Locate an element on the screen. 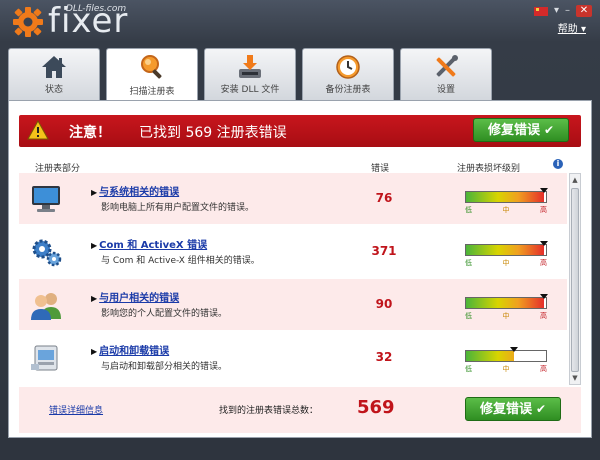 The image size is (600, 460). error-count: 90 is located at coordinates (384, 304).